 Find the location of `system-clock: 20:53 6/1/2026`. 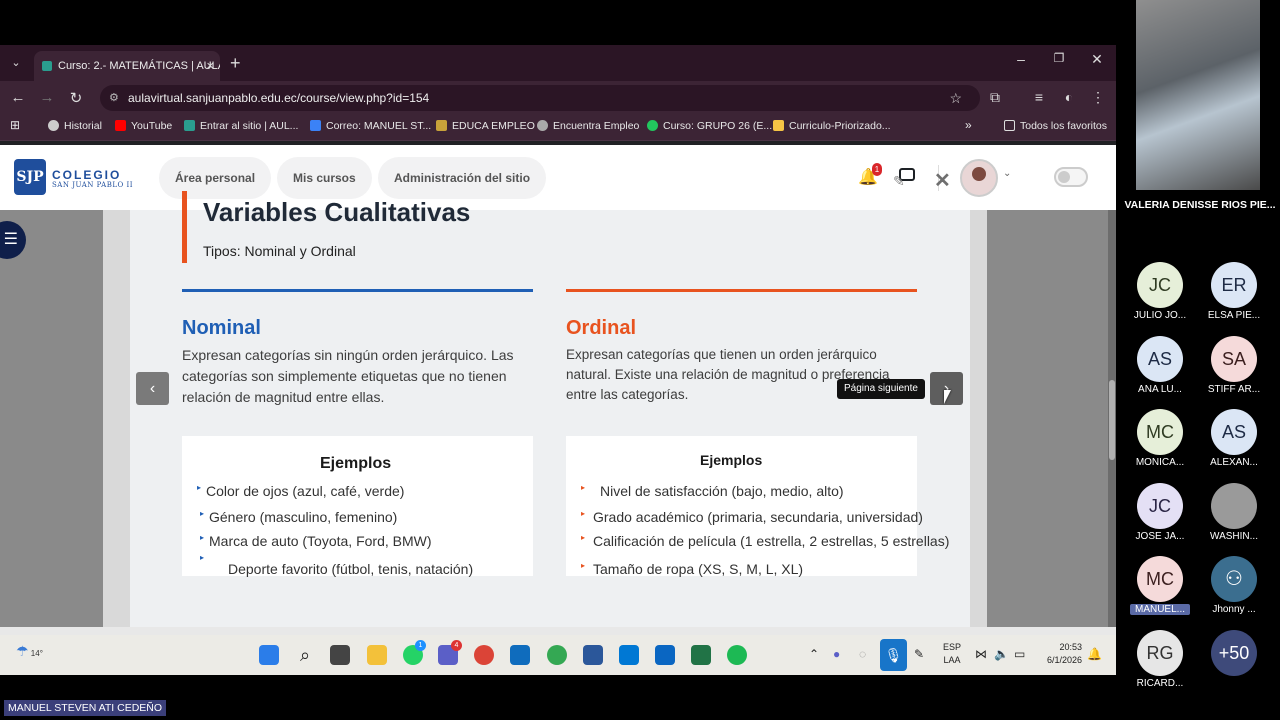

system-clock: 20:53 6/1/2026 is located at coordinates (1060, 654).